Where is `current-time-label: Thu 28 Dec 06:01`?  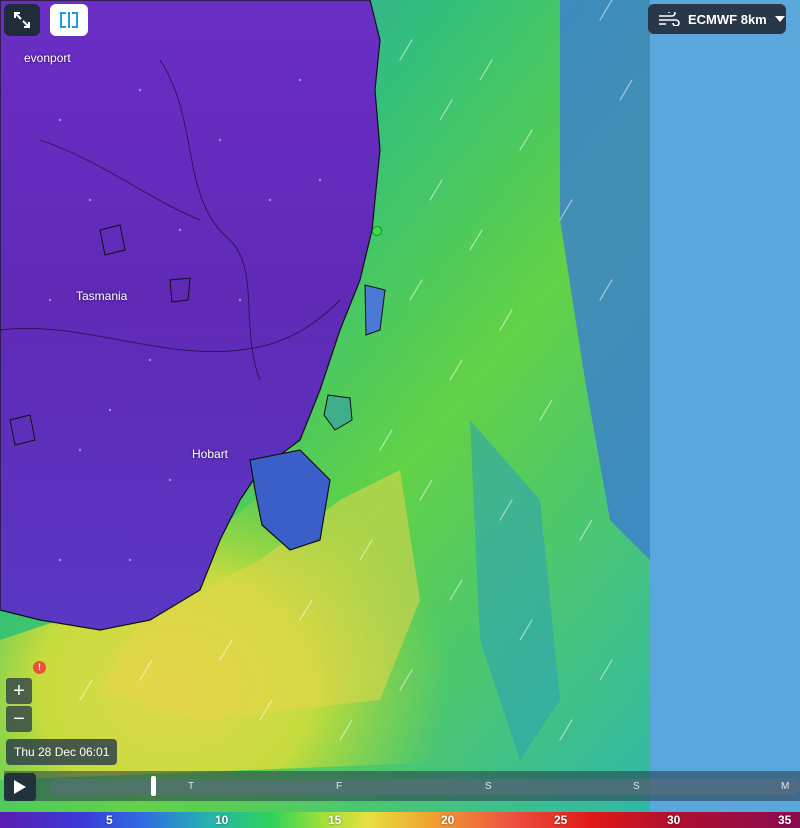 current-time-label: Thu 28 Dec 06:01 is located at coordinates (62, 752).